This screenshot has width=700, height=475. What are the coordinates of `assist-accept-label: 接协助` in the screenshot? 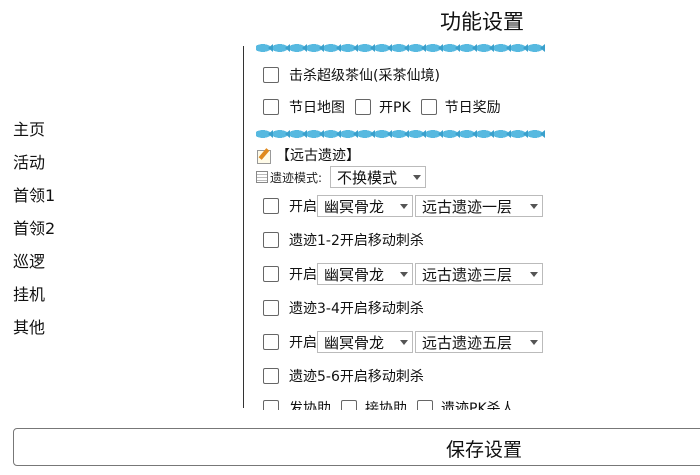 It's located at (386, 405).